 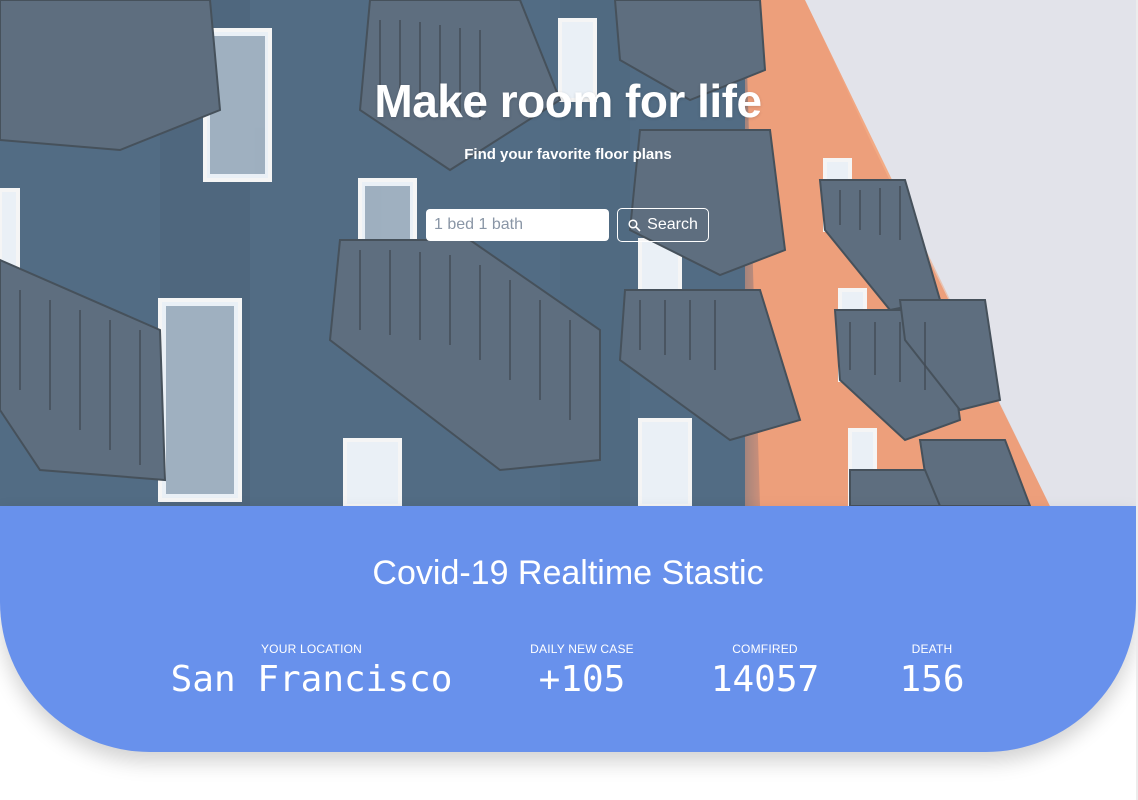 What do you see at coordinates (517, 225) in the screenshot?
I see `search-input` at bounding box center [517, 225].